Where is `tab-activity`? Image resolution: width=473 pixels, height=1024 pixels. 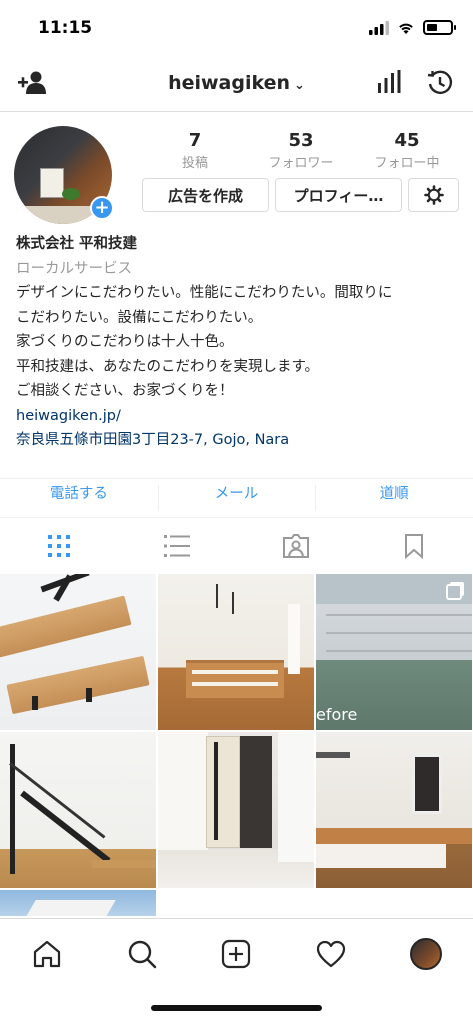 tab-activity is located at coordinates (331, 953).